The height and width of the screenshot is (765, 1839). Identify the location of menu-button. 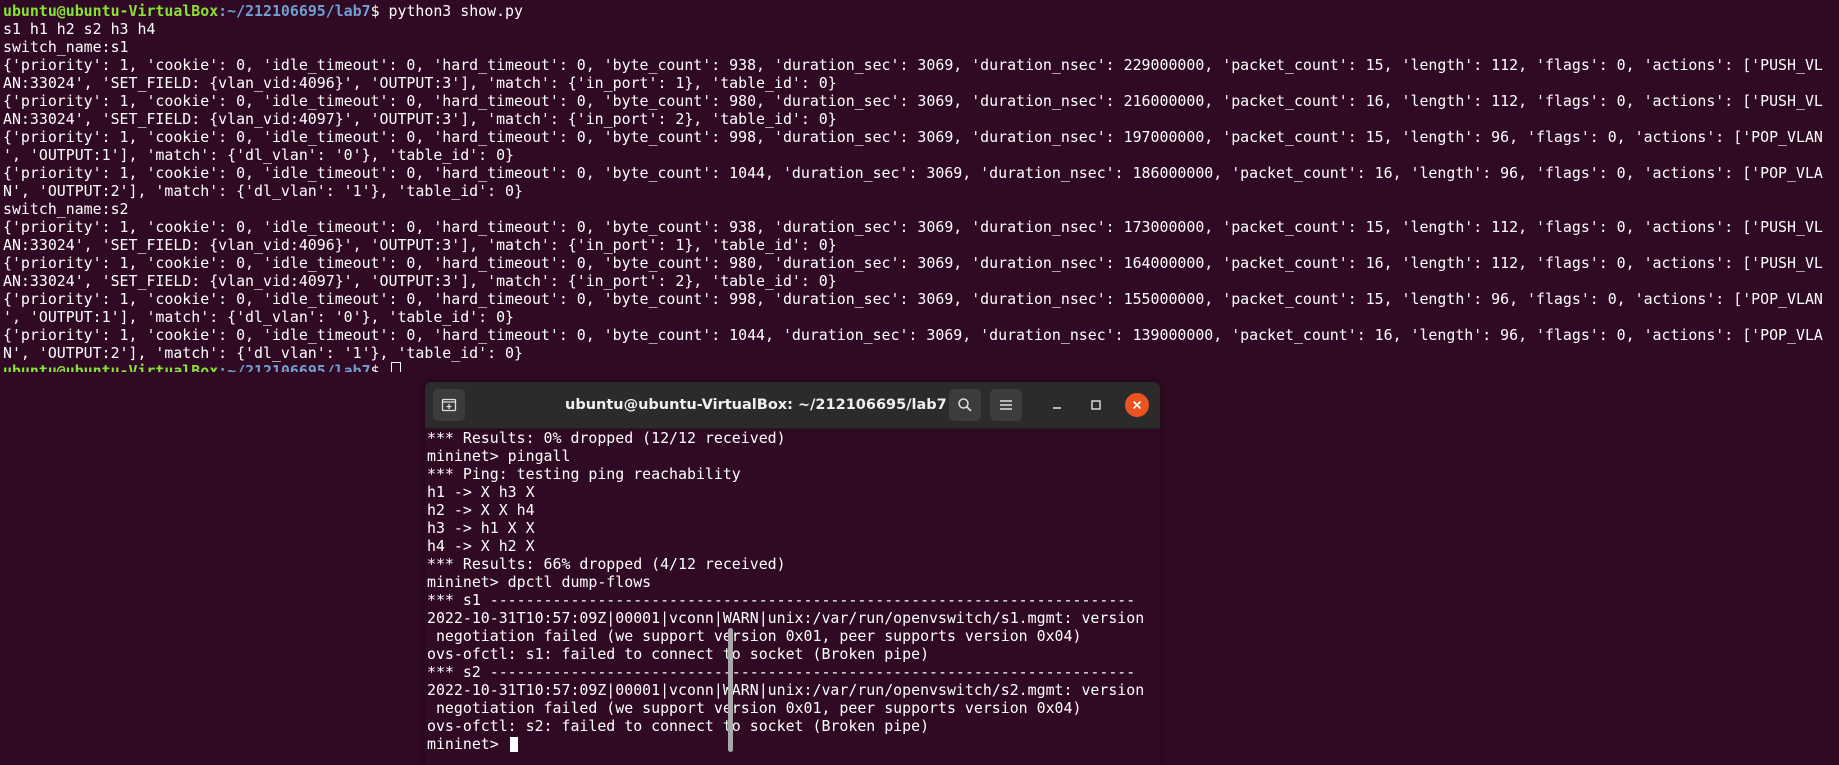
(1006, 405).